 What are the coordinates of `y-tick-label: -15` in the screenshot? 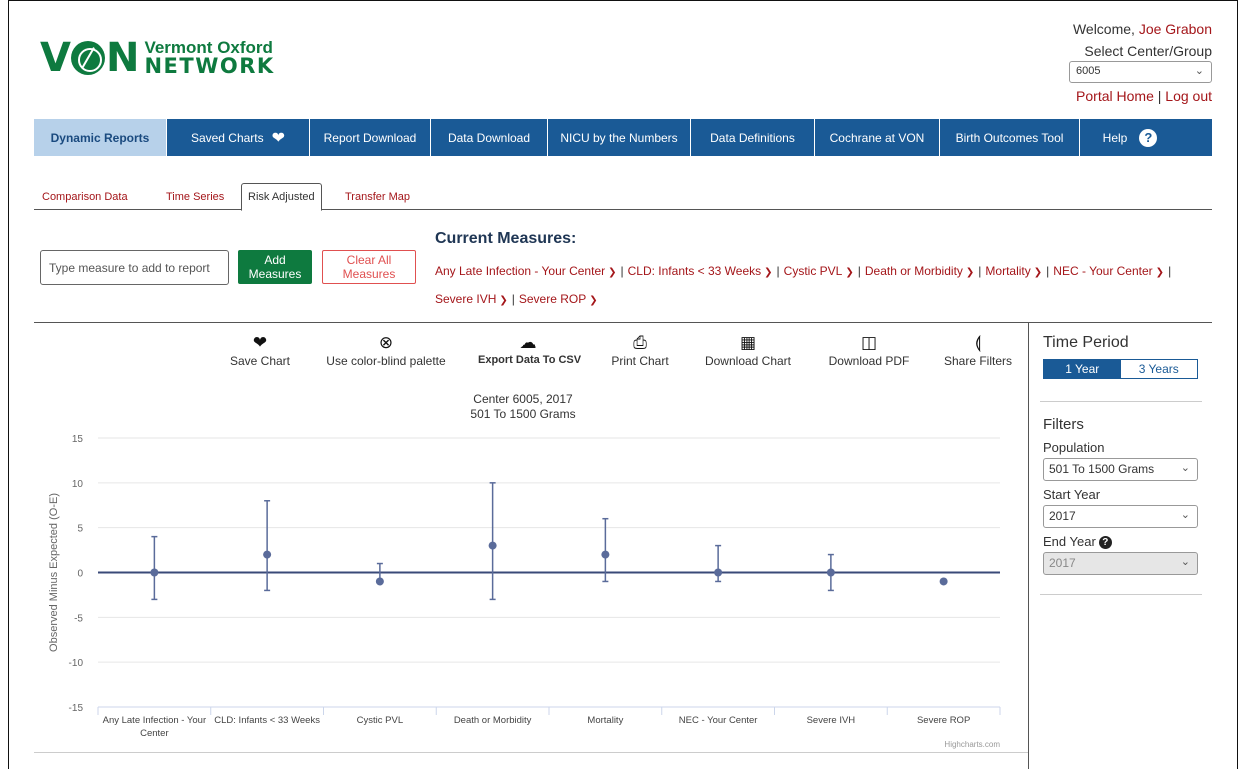 It's located at (76, 708).